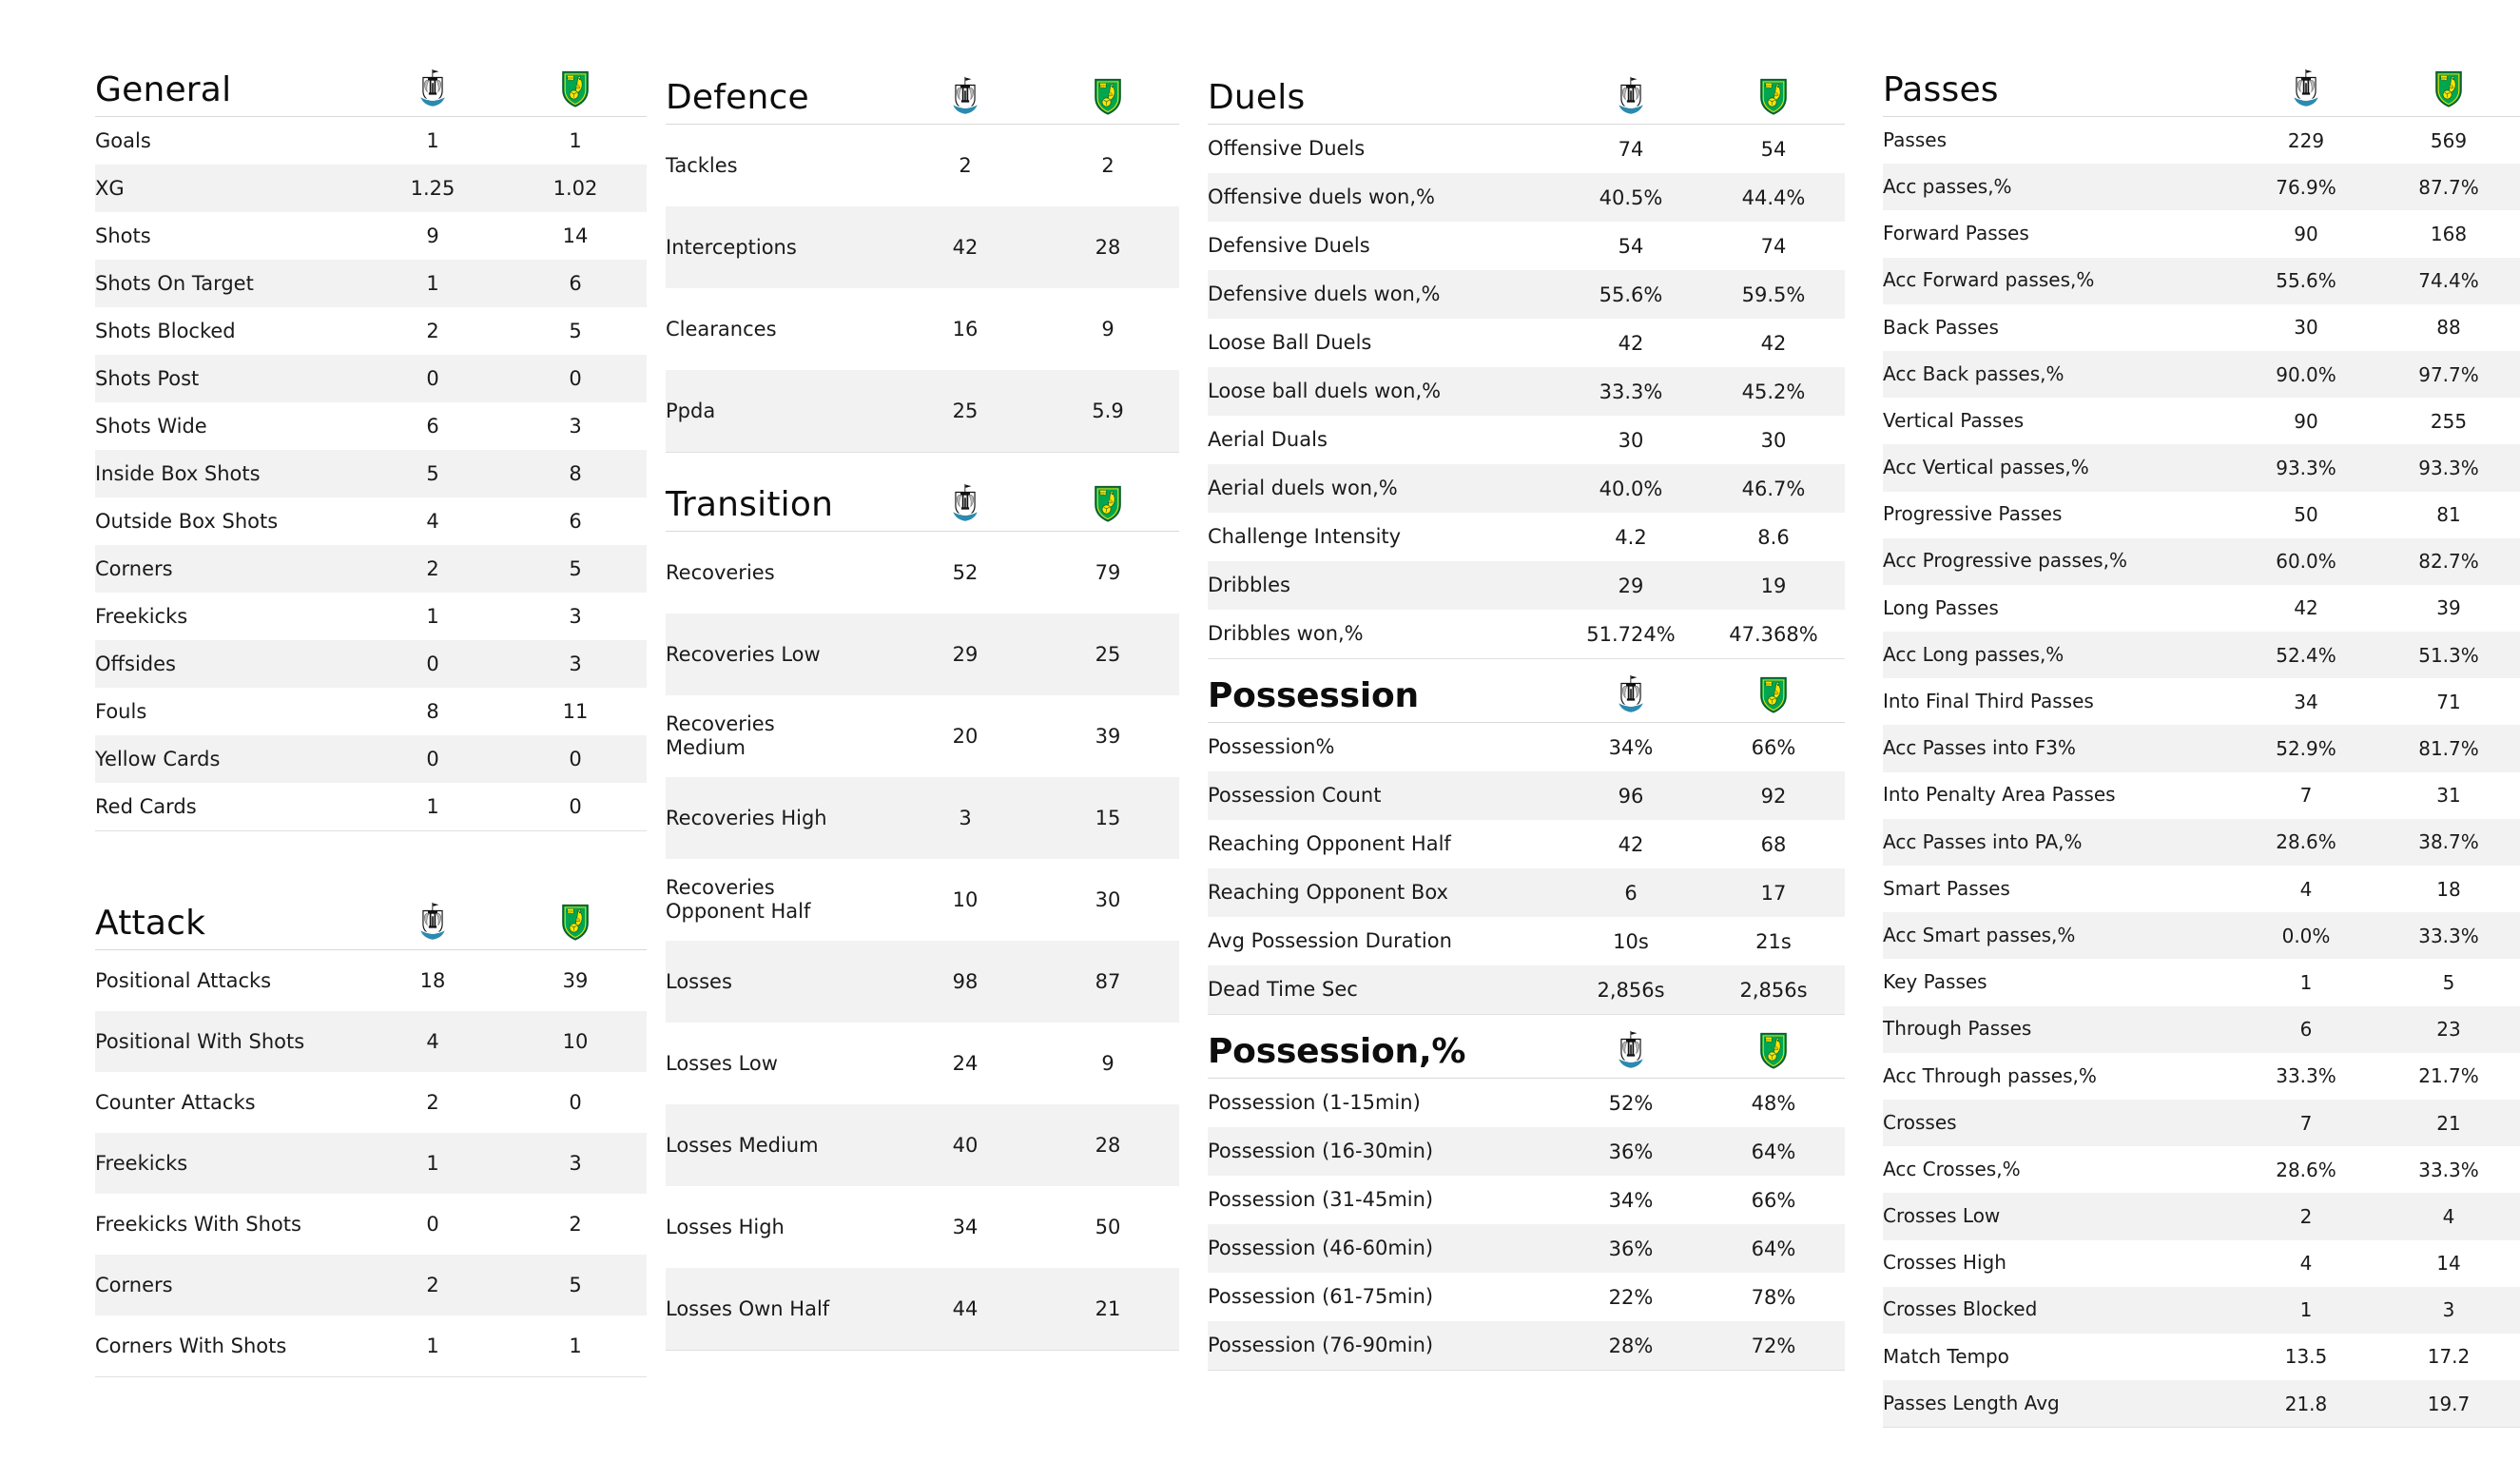 The image size is (2520, 1481). What do you see at coordinates (1526, 99) in the screenshot?
I see `section-header-duels: Duels NCFC` at bounding box center [1526, 99].